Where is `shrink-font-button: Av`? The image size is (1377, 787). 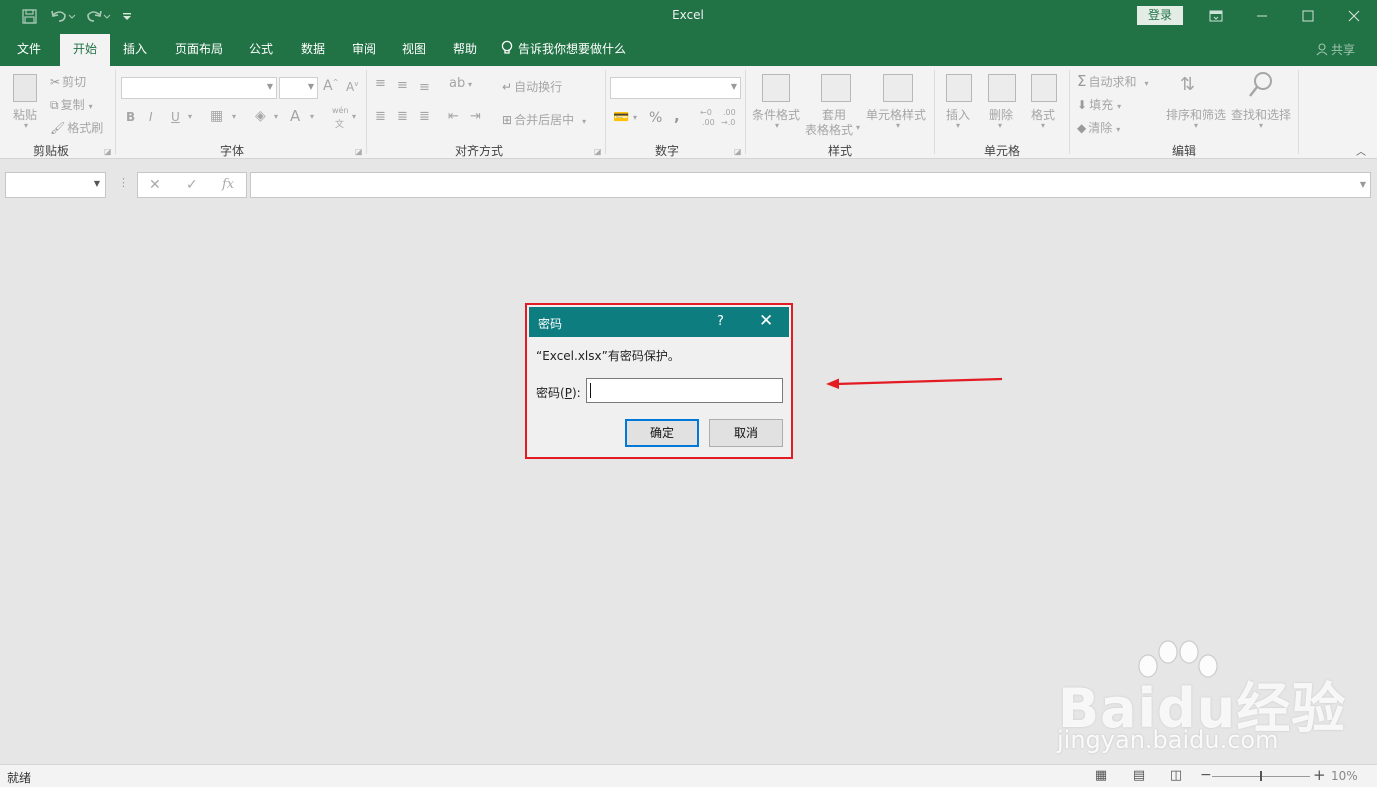 shrink-font-button: Av is located at coordinates (352, 87).